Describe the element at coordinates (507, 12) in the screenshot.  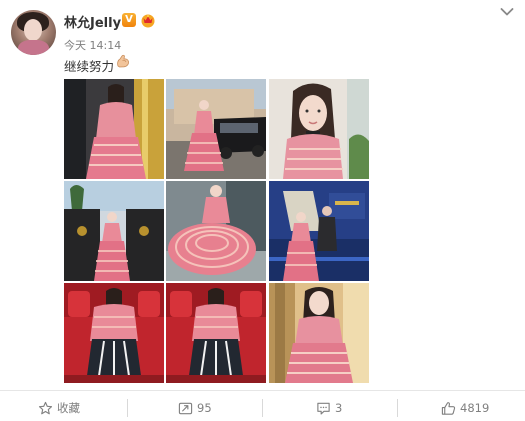
I see `chevron-down-icon` at that location.